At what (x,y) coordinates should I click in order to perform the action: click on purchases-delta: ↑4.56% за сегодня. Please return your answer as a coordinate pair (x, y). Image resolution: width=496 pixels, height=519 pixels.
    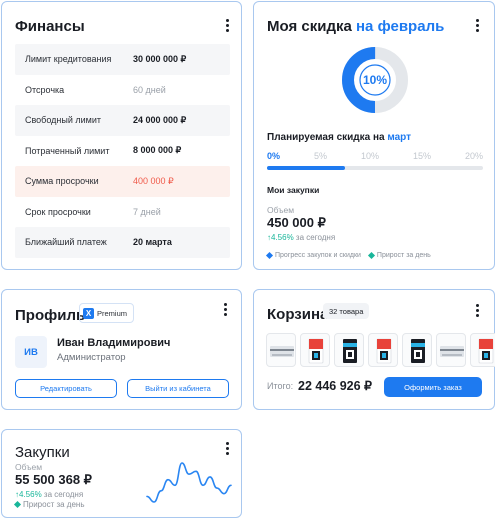
    Looking at the image, I should click on (49, 494).